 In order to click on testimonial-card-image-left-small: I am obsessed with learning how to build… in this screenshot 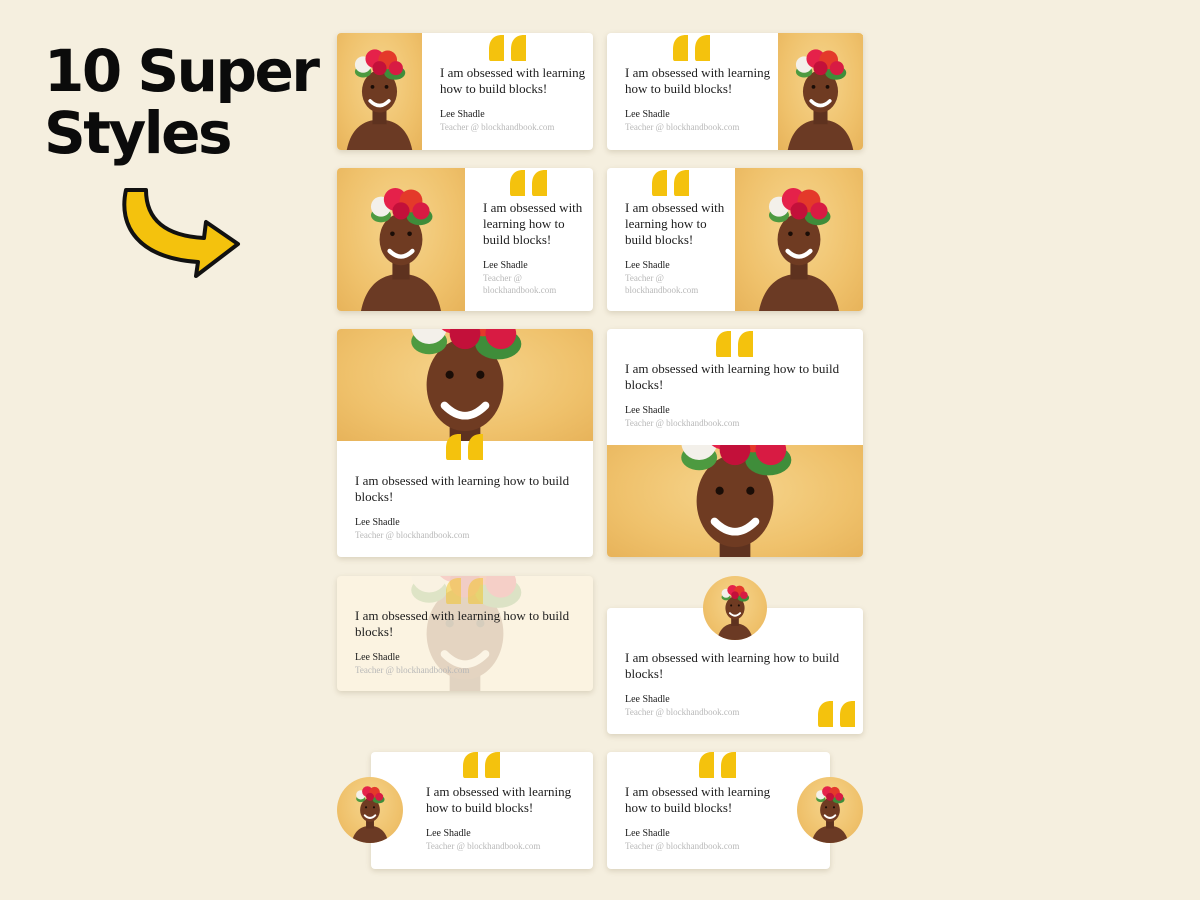, I will do `click(600, 91)`.